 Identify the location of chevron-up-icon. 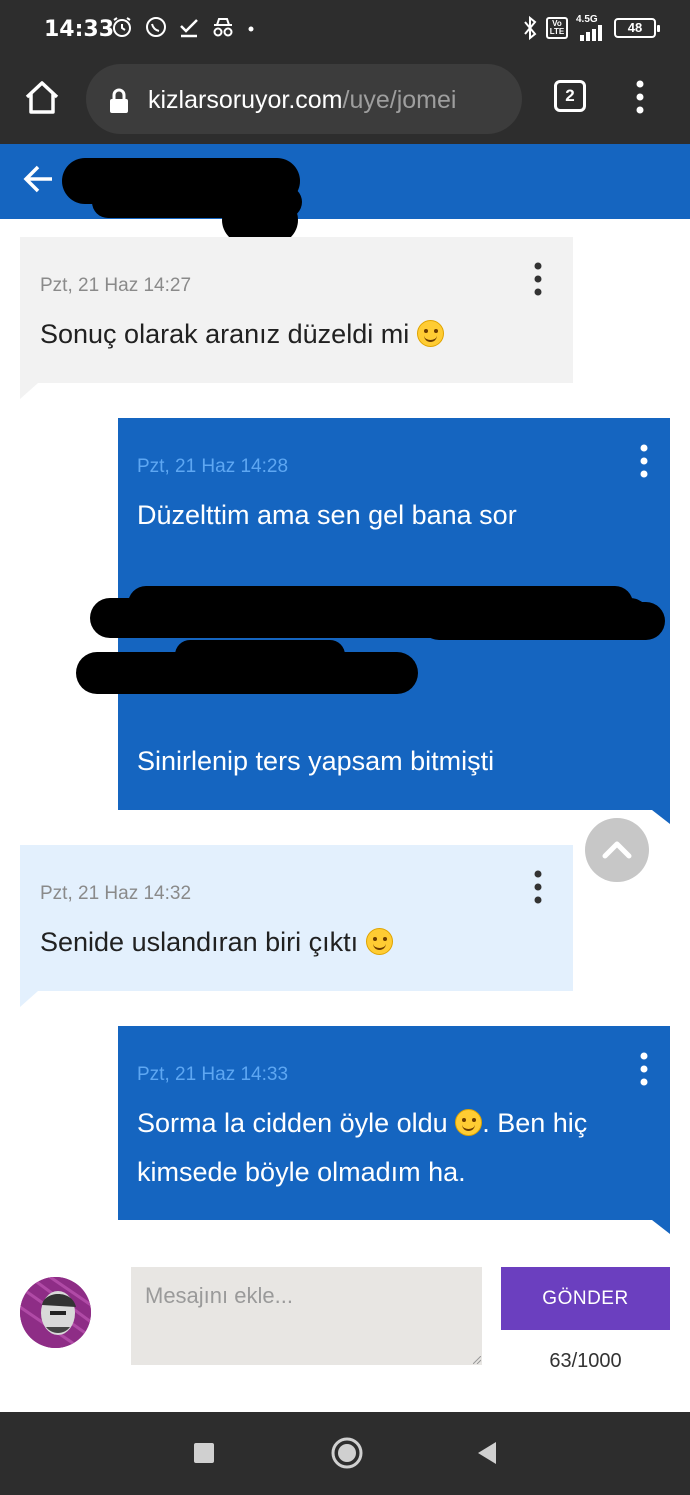
(617, 850).